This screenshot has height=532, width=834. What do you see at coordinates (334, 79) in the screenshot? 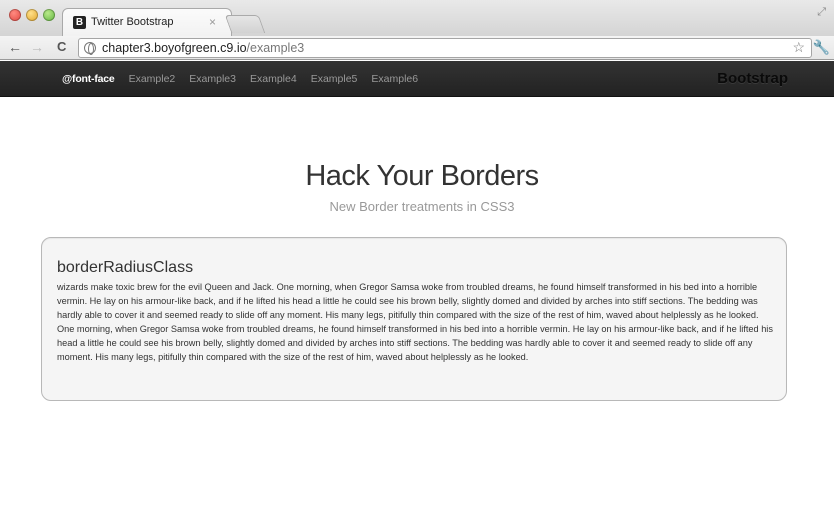
I see `nav-link-example5: Example5` at bounding box center [334, 79].